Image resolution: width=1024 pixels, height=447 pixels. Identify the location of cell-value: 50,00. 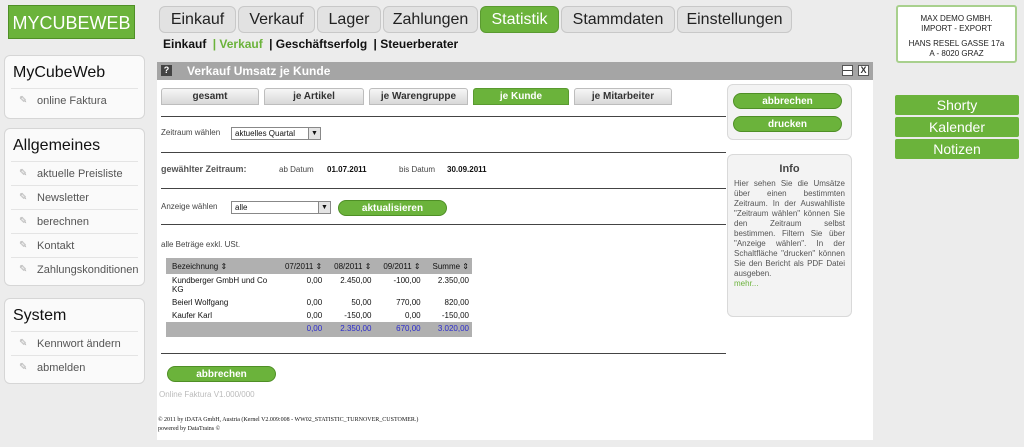
(361, 302).